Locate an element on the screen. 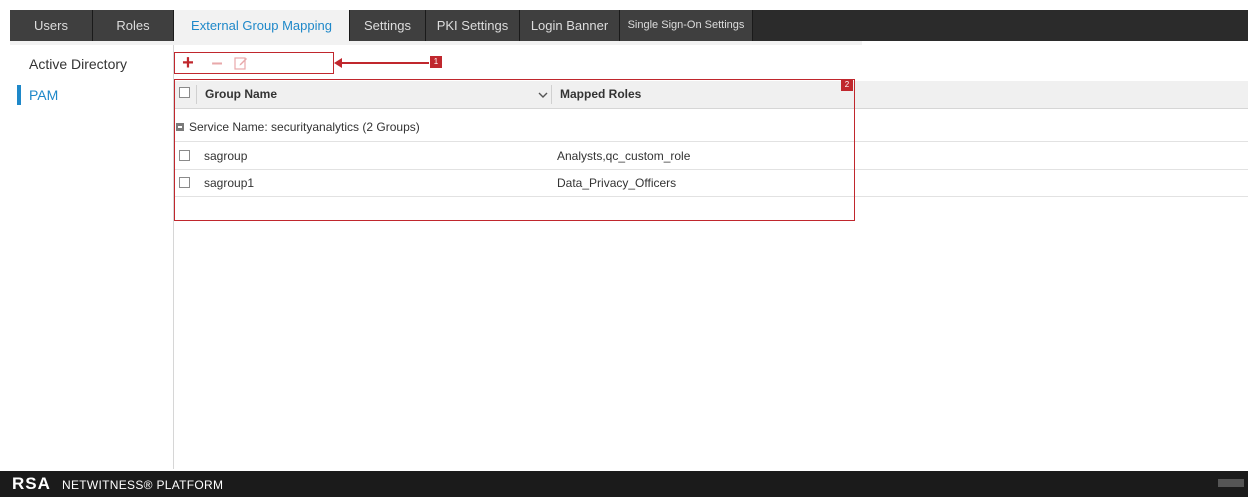  tab-login-banner: Login Banner is located at coordinates (570, 25).